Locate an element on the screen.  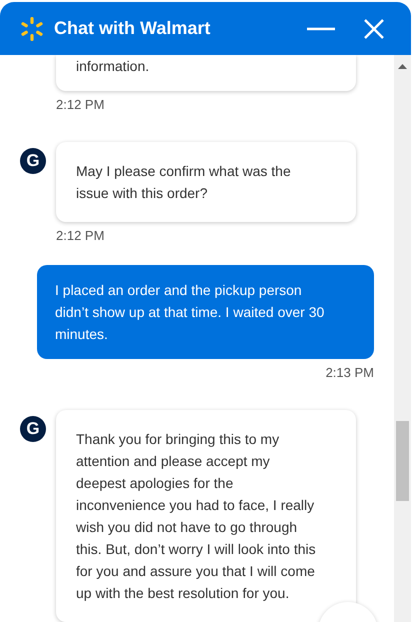
user-message: I placed an order and the pickup person didn’t show up at that time. I waited over 30 minutes. is located at coordinates (205, 312).